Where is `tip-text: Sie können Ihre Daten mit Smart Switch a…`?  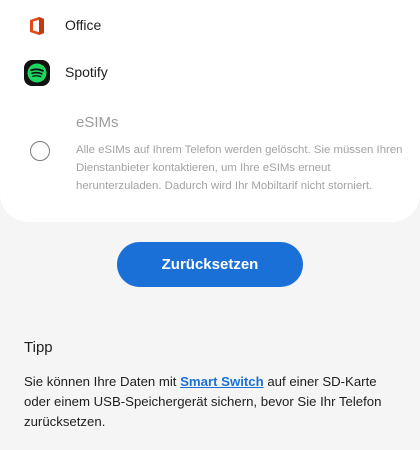 tip-text: Sie können Ihre Daten mit Smart Switch a… is located at coordinates (214, 402).